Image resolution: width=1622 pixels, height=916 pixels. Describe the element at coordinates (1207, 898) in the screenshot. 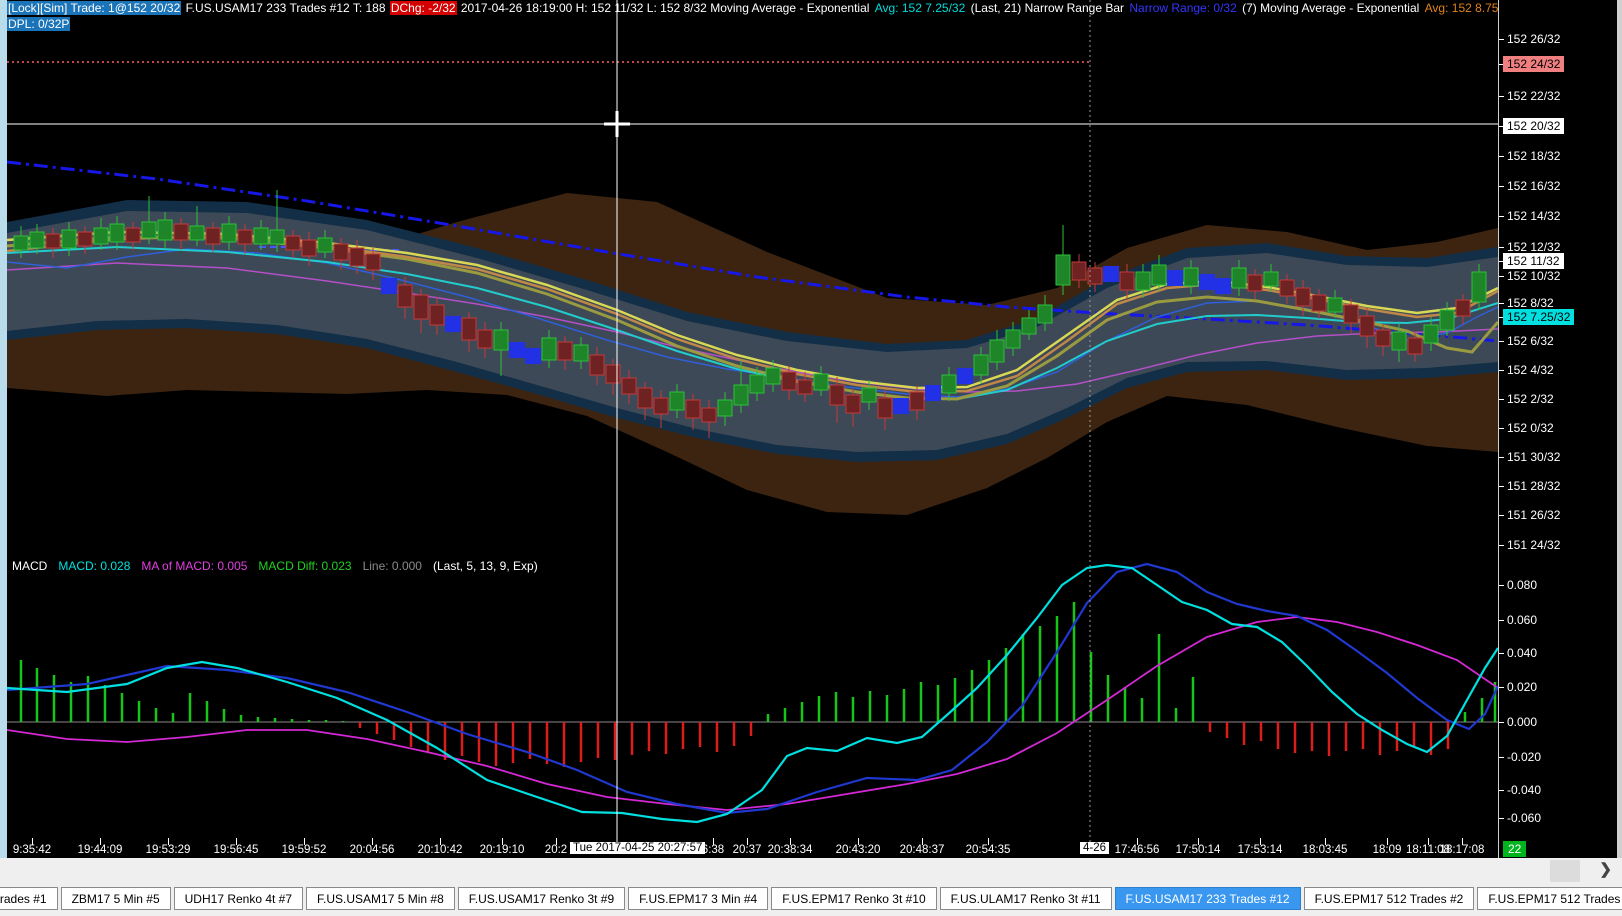

I see `chart-tab: F.US.USAM17 233 Trades #12` at that location.